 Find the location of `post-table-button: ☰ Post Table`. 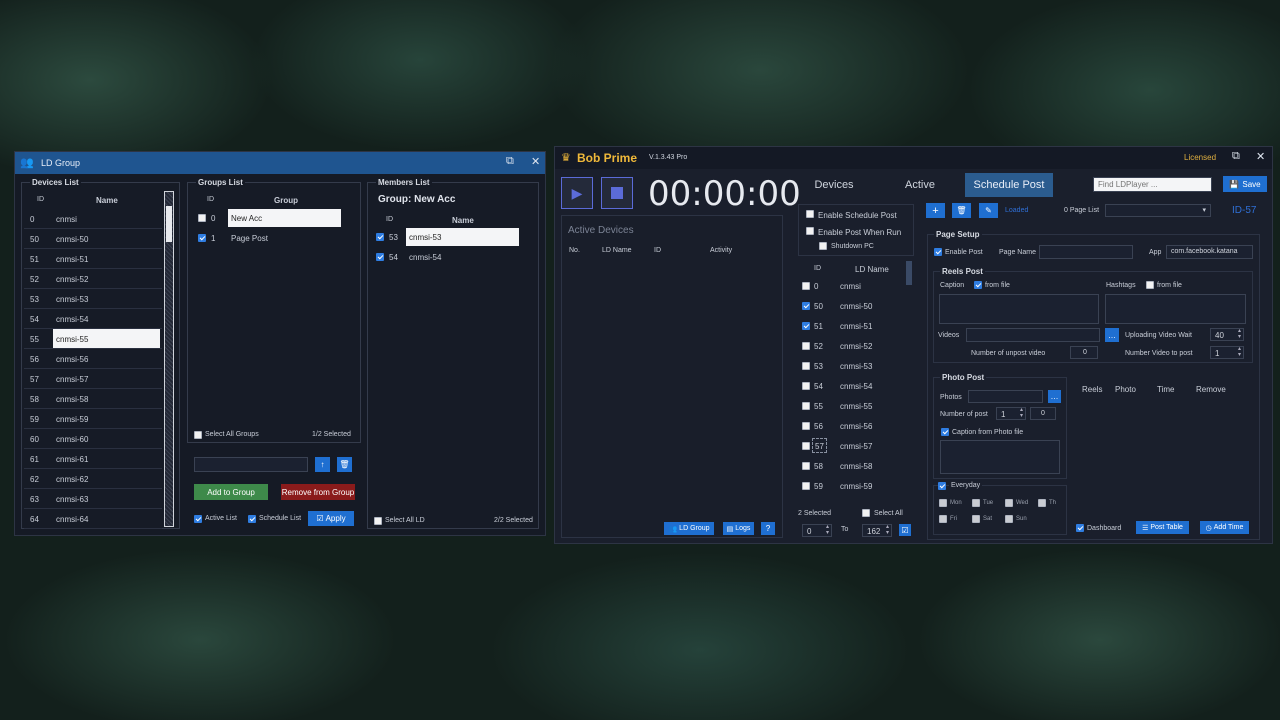

post-table-button: ☰ Post Table is located at coordinates (1162, 527).